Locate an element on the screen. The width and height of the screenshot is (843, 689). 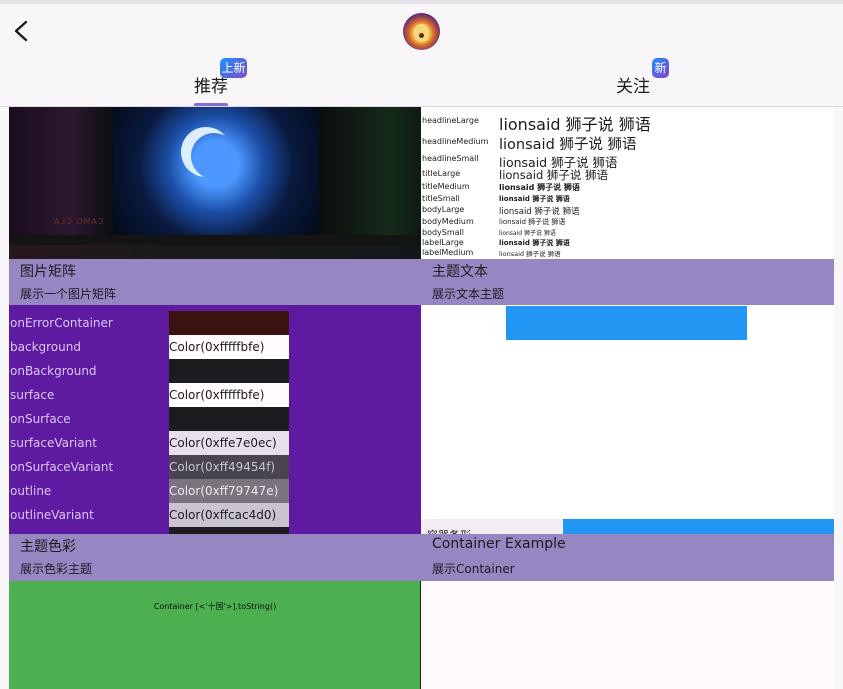
chevron-left-icon is located at coordinates (21, 31).